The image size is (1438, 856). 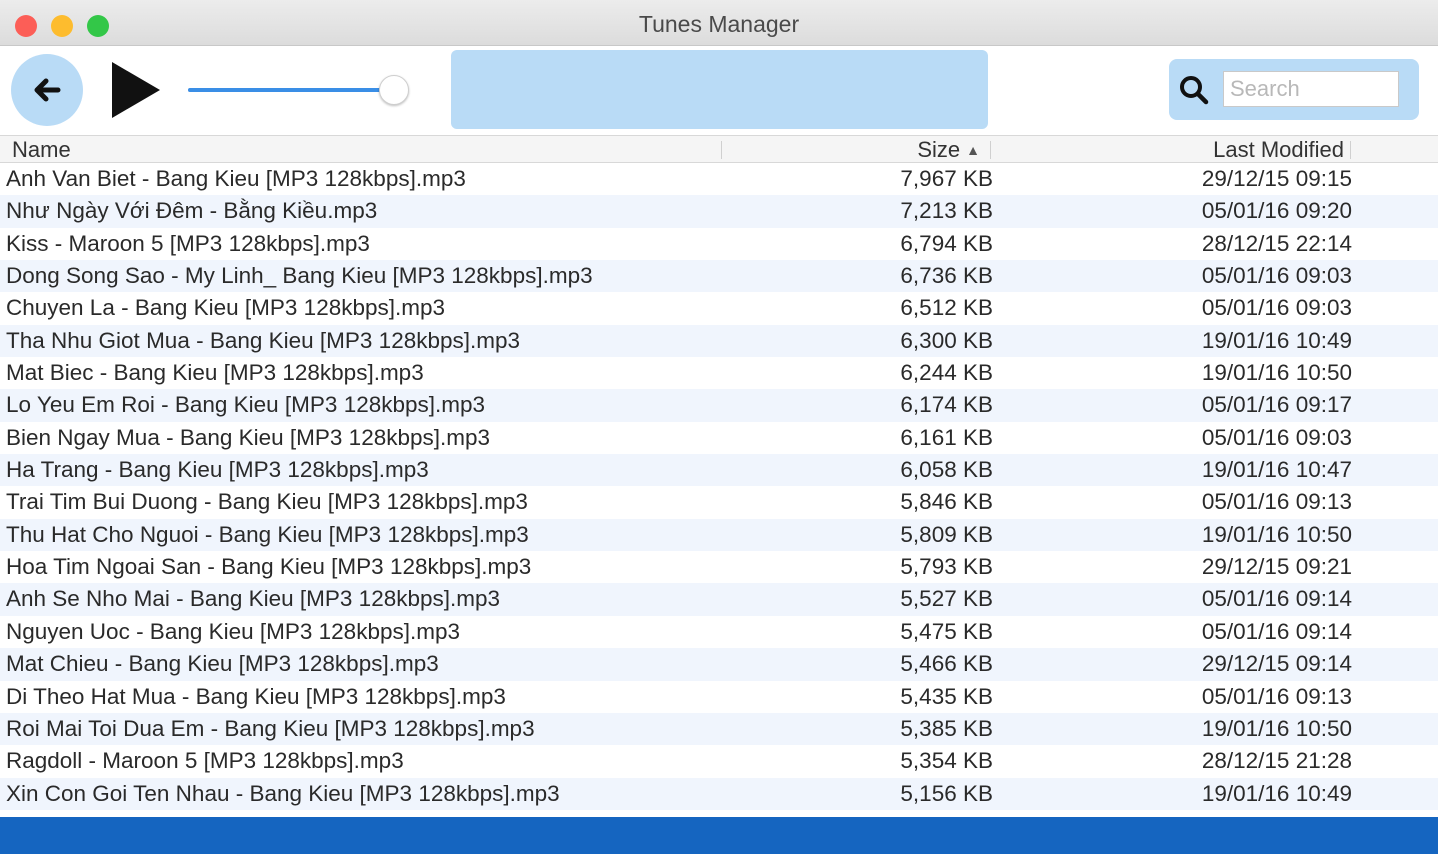 I want to click on search-input, so click(x=1311, y=89).